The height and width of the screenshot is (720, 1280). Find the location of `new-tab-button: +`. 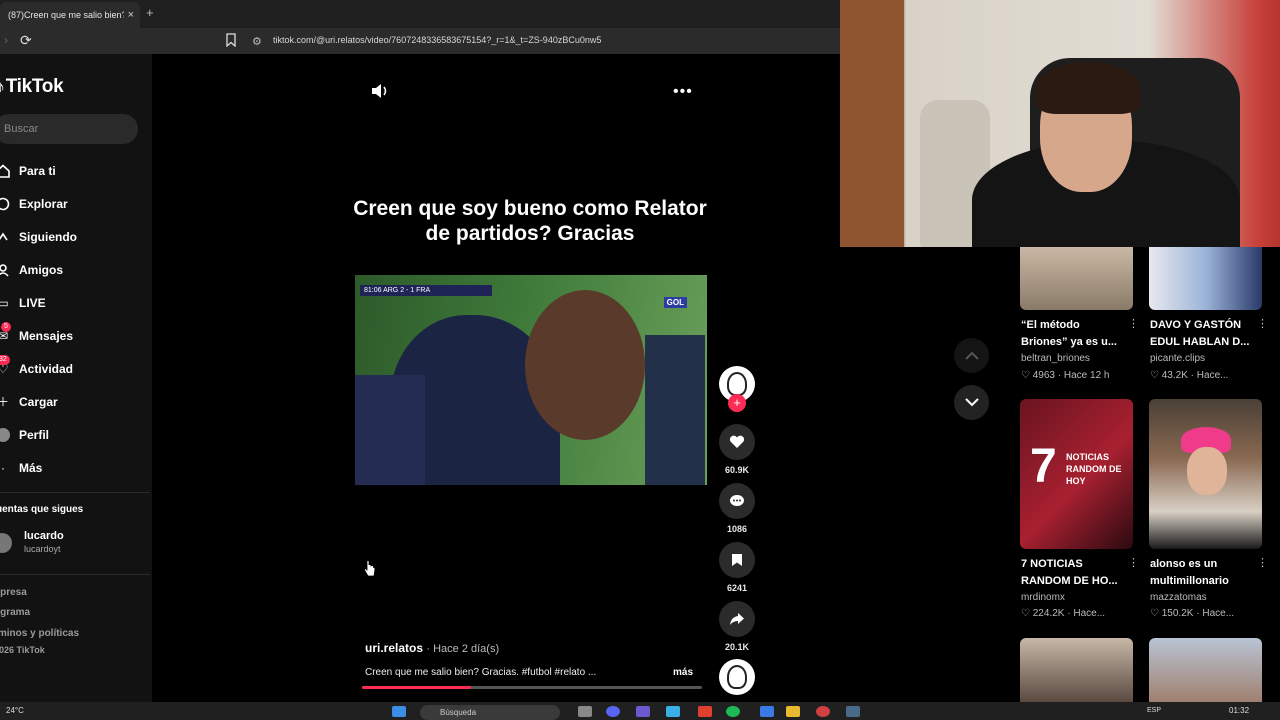

new-tab-button: + is located at coordinates (150, 12).